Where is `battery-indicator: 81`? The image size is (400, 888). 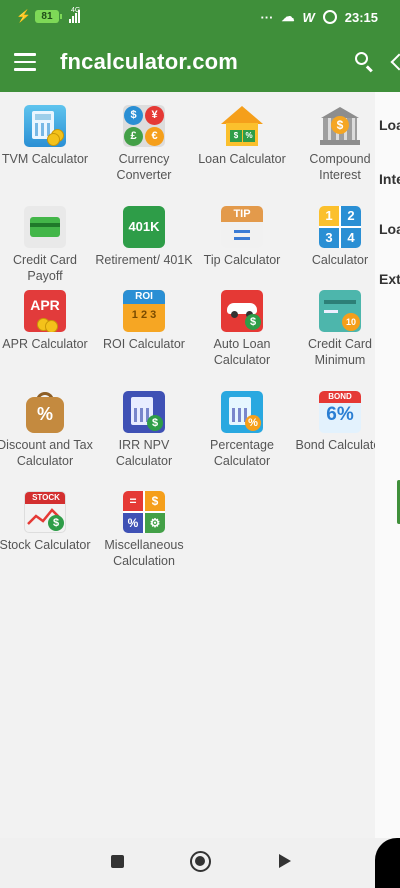
battery-indicator: 81 is located at coordinates (48, 16).